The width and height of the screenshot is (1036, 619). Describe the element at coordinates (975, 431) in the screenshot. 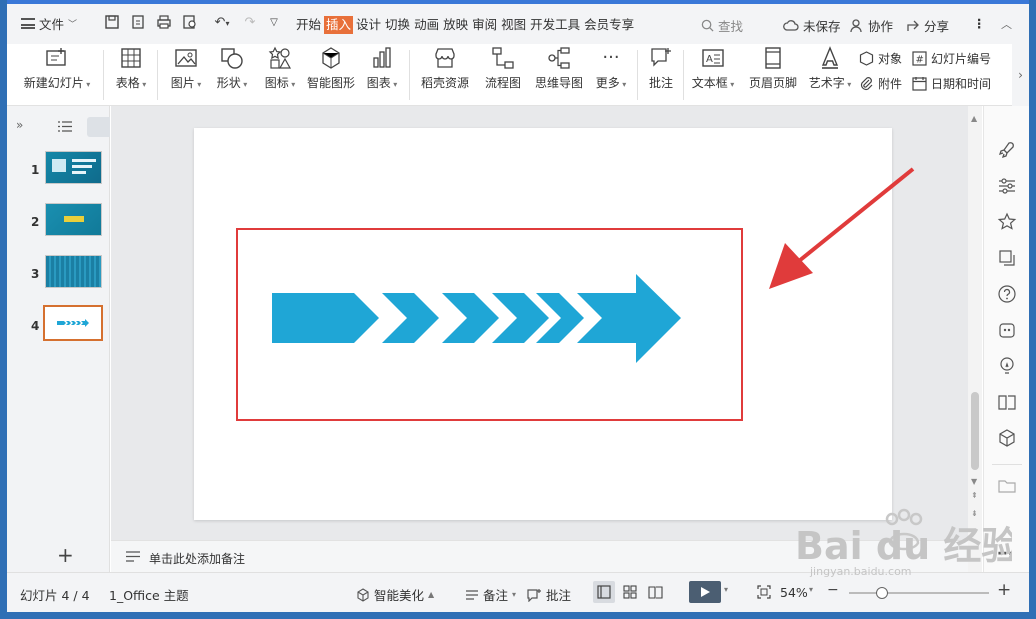

I see `scrollbar-thumb` at that location.